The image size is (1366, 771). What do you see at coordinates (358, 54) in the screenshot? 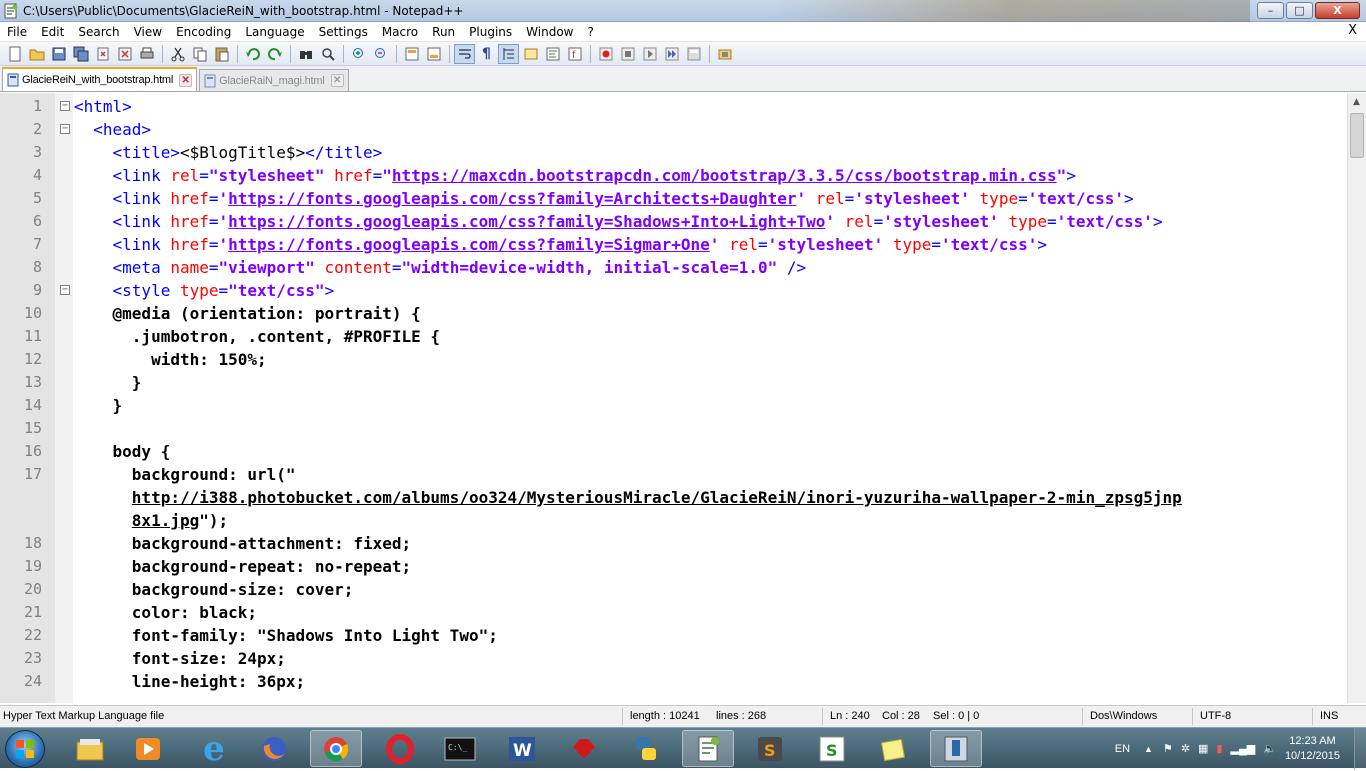
I see `zoom-in-icon` at bounding box center [358, 54].